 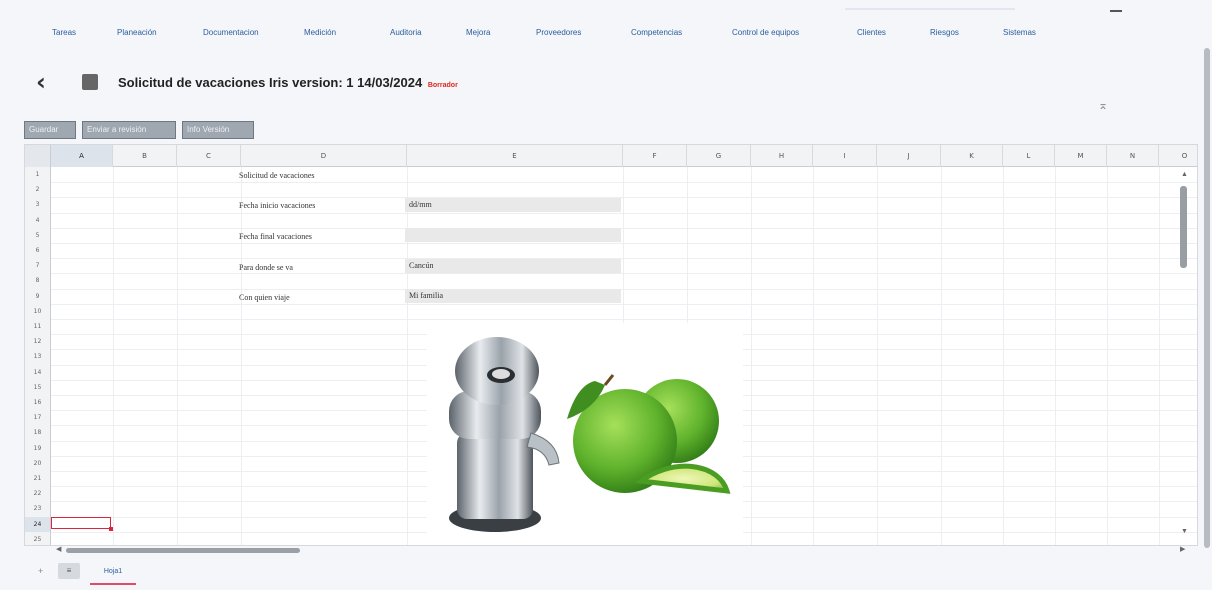 I want to click on juicer-and-limes-graphic, so click(x=590, y=434).